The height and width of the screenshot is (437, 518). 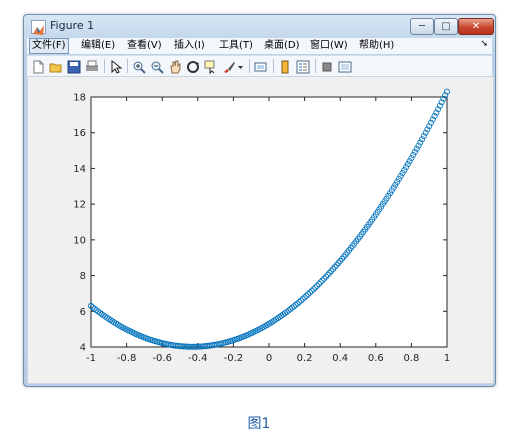 I want to click on x-tick-label: 0, so click(x=269, y=358).